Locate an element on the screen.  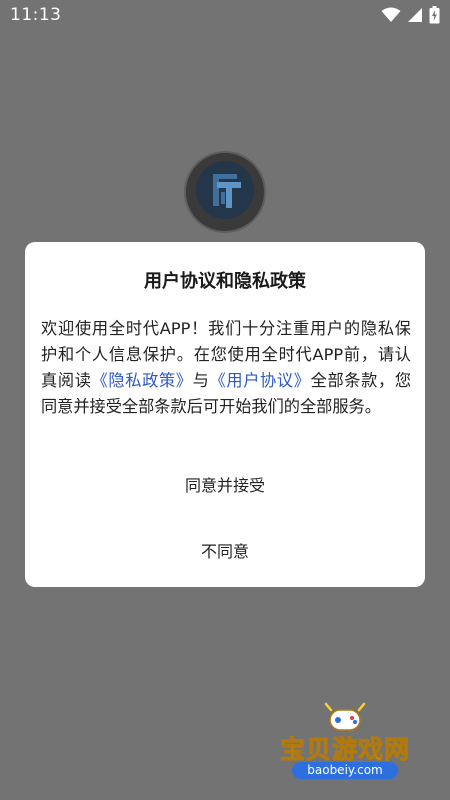
battery-icon is located at coordinates (434, 15).